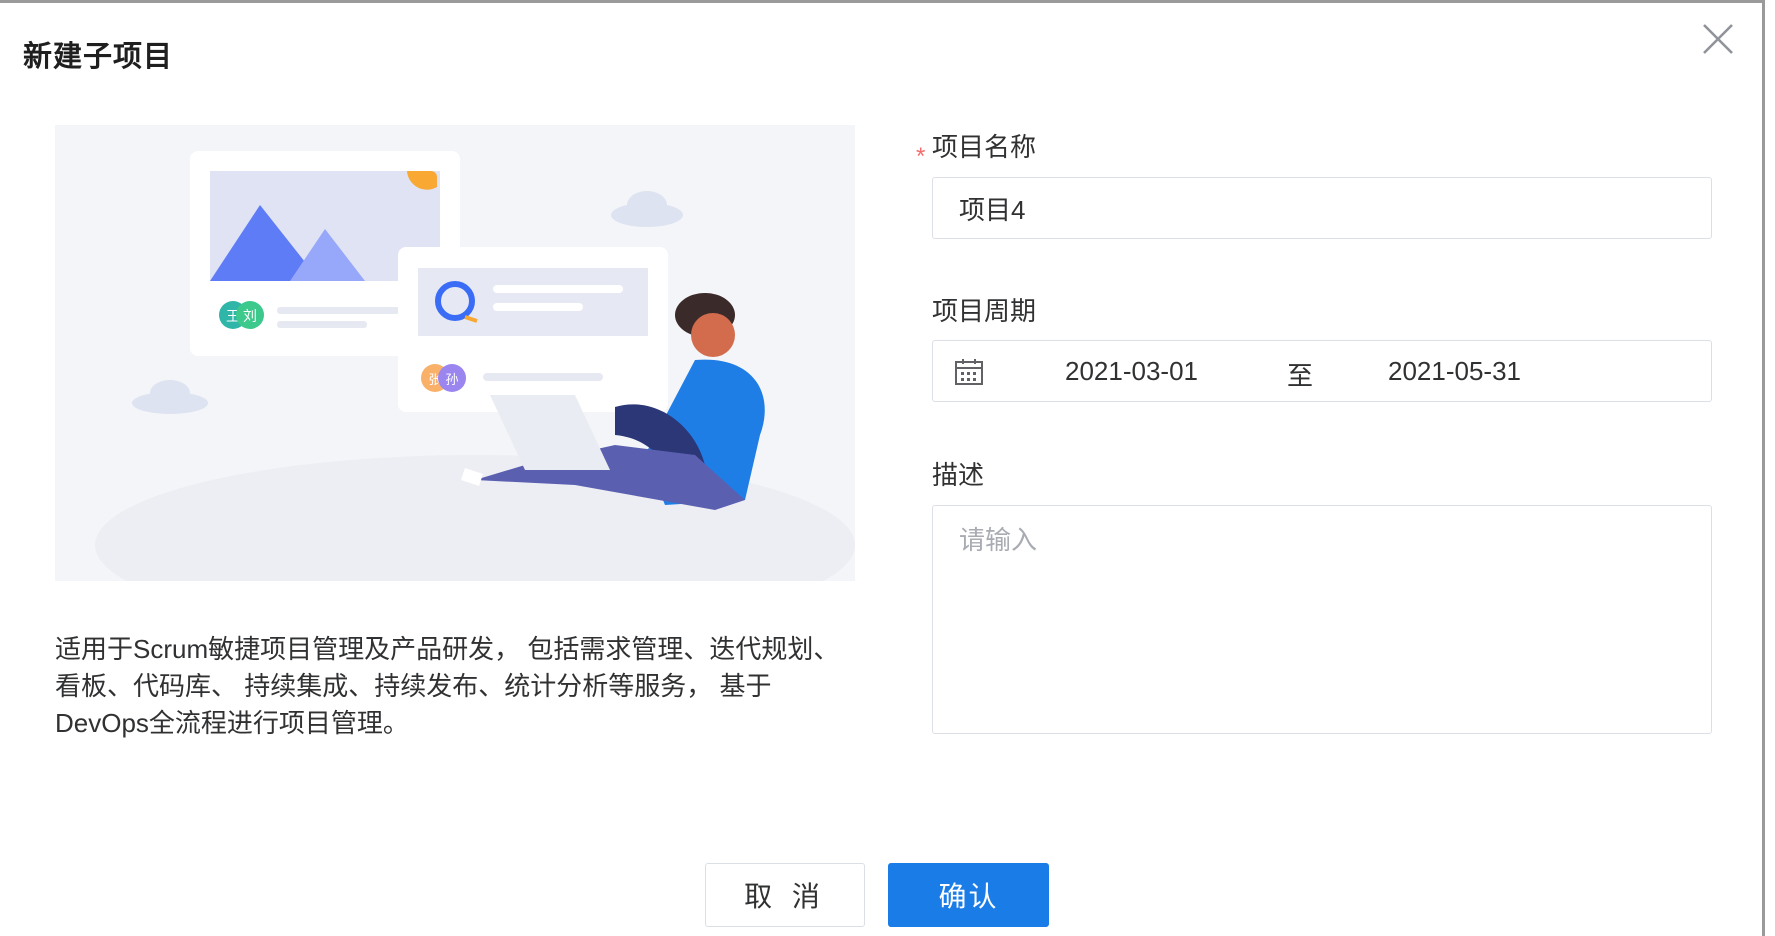 This screenshot has height=936, width=1775. Describe the element at coordinates (1454, 371) in the screenshot. I see `end-date-input: 2021-05-31` at that location.